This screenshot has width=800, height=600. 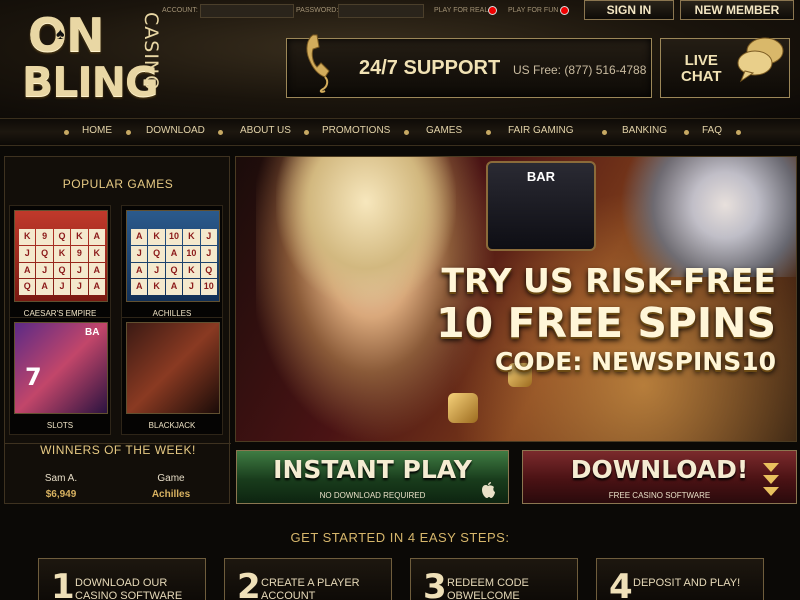 What do you see at coordinates (701, 76) in the screenshot?
I see `live-chat-line2: CHAT` at bounding box center [701, 76].